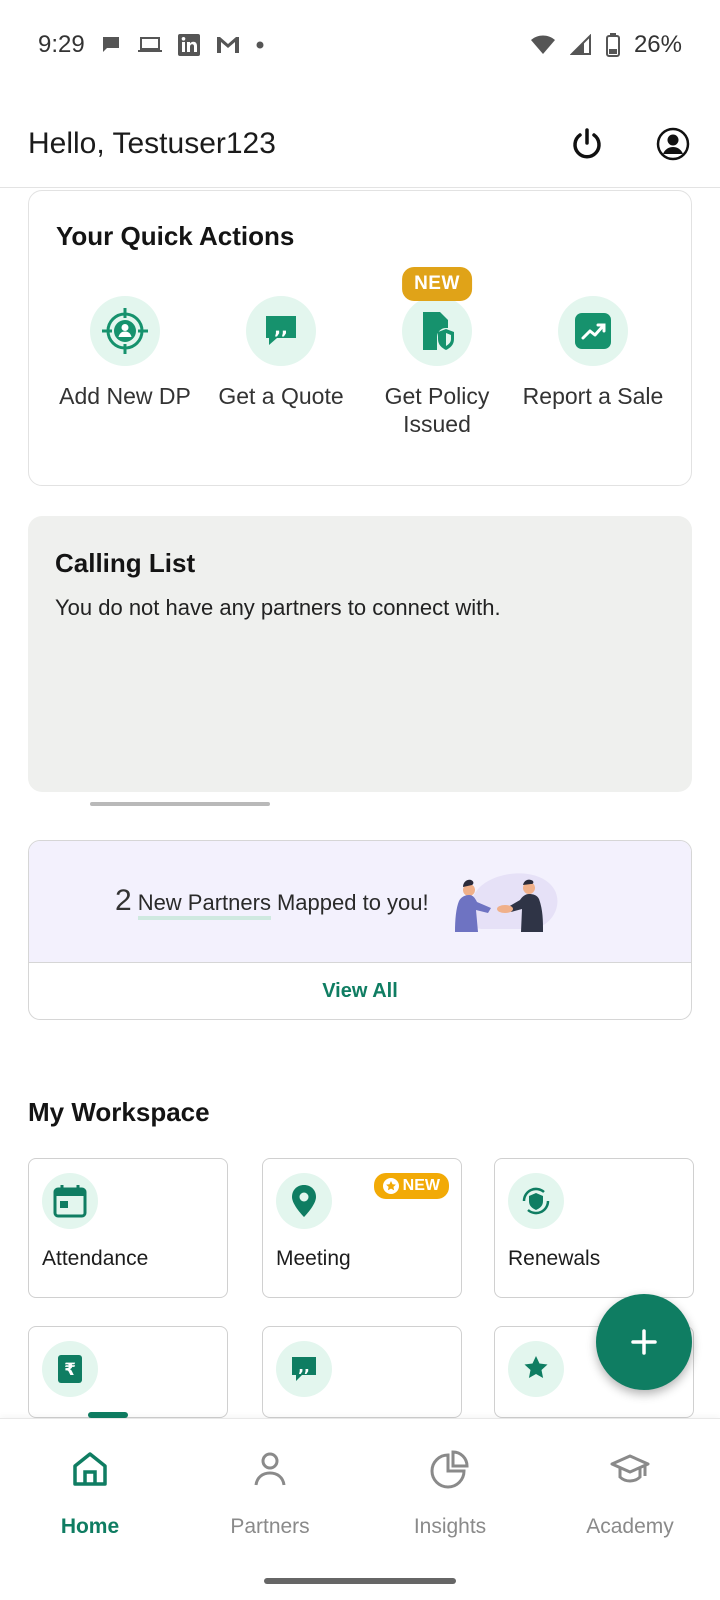 The image size is (720, 1600). What do you see at coordinates (313, 1258) in the screenshot?
I see `workspace-tile-label: Meeting` at bounding box center [313, 1258].